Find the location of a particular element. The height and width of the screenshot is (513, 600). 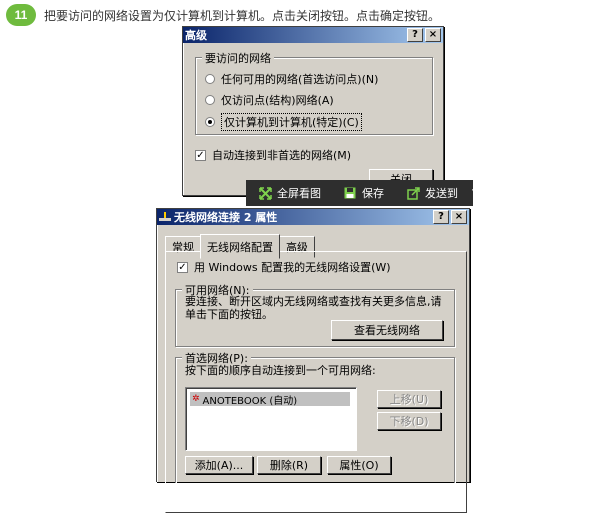

remove-button: 删除(R) is located at coordinates (289, 465).